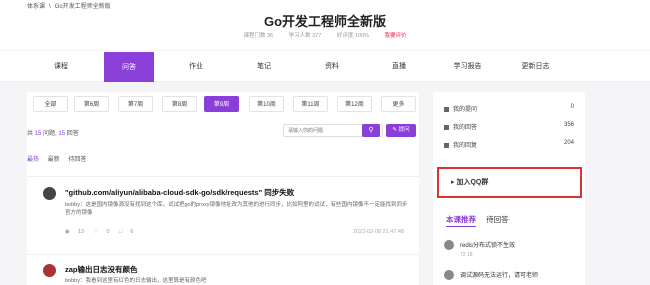 This screenshot has width=650, height=285. What do you see at coordinates (179, 104) in the screenshot?
I see `filter-week8: 第8周` at bounding box center [179, 104].